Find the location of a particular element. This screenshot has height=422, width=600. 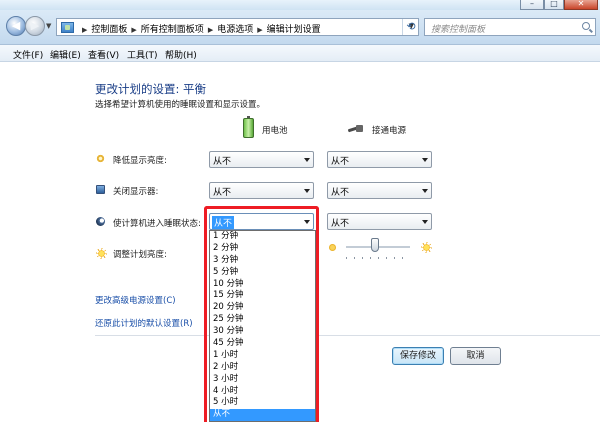

control-panel-icon is located at coordinates (67, 27).